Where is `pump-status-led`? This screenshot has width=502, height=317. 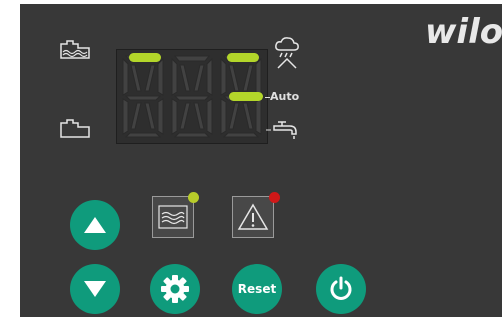
pump-status-led is located at coordinates (193, 197).